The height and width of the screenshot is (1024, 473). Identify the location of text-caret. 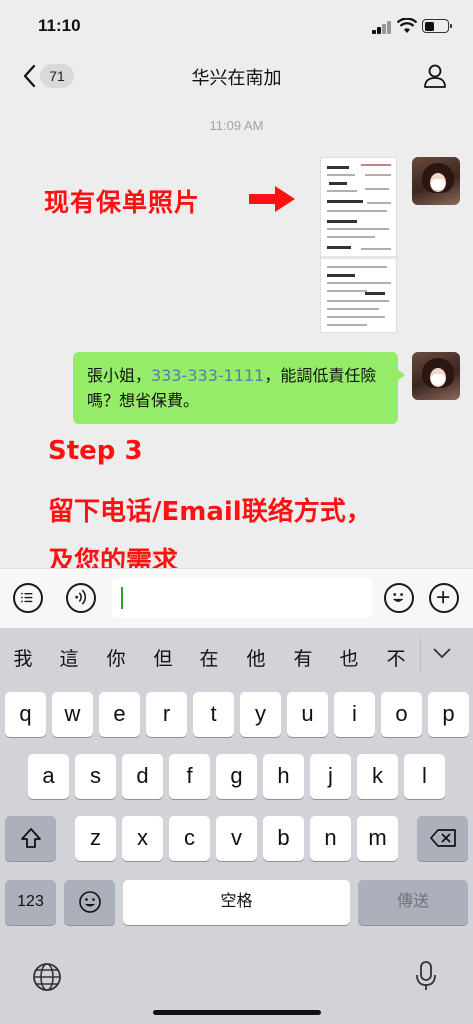
(122, 598).